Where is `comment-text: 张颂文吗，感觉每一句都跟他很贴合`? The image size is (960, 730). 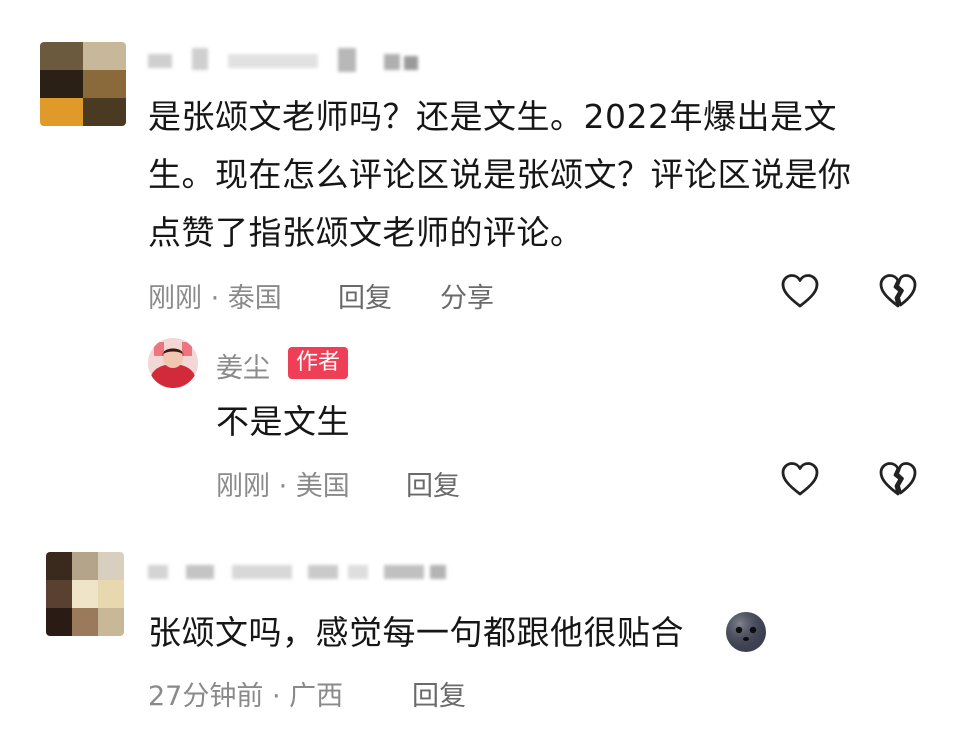 comment-text: 张颂文吗，感觉每一句都跟他很贴合 is located at coordinates (416, 632).